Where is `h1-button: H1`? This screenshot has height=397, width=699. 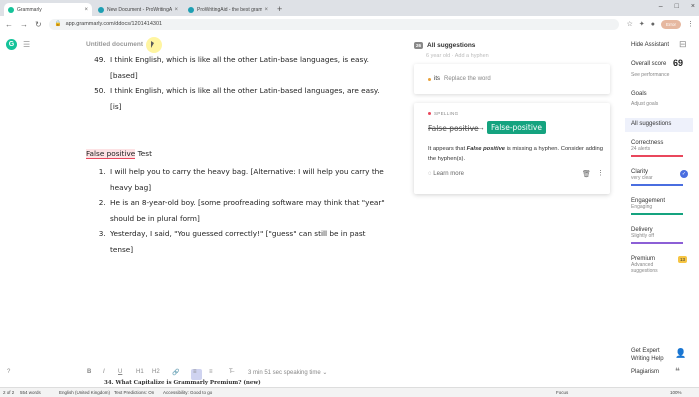 h1-button: H1 is located at coordinates (140, 372).